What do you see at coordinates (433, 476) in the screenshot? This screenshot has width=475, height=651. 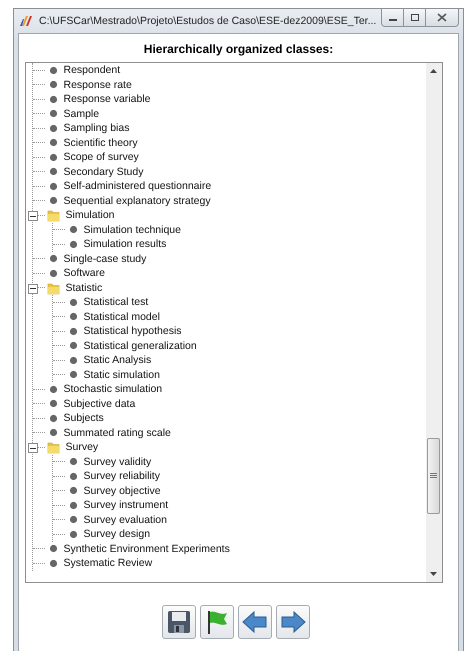 I see `scroll-thumb` at bounding box center [433, 476].